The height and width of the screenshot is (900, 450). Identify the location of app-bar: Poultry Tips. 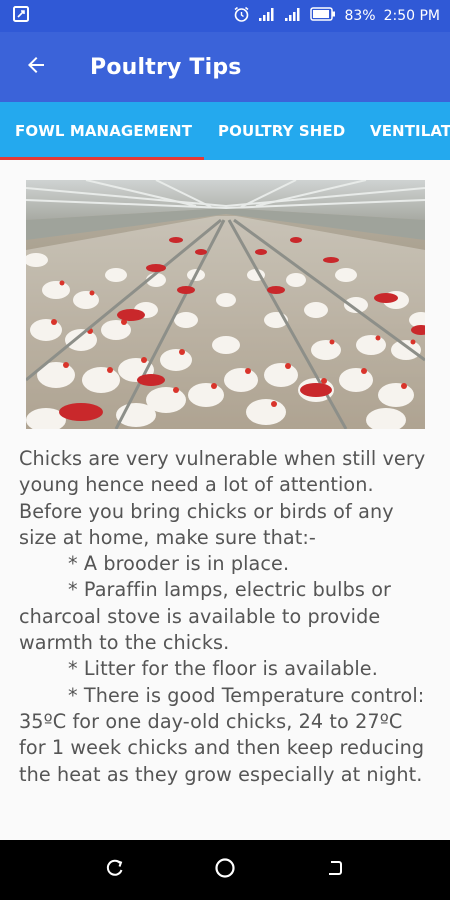
(225, 67).